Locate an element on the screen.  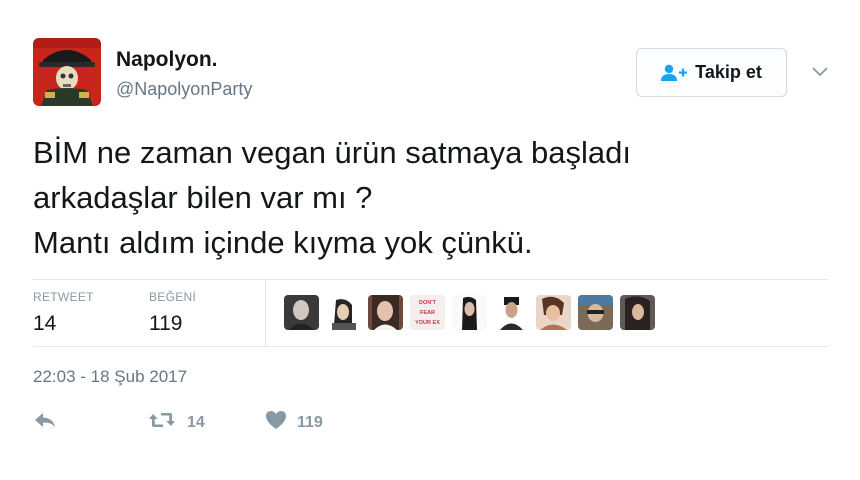
tweet-timestamp: 22:03 - 18 Şub 2017 is located at coordinates (110, 377).